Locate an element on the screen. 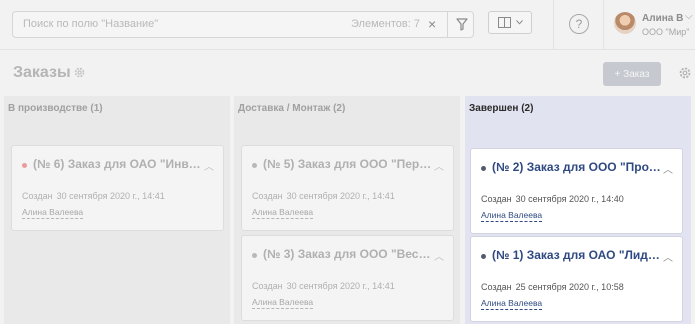  search-input: Поиск по полю "Название" is located at coordinates (90, 24).